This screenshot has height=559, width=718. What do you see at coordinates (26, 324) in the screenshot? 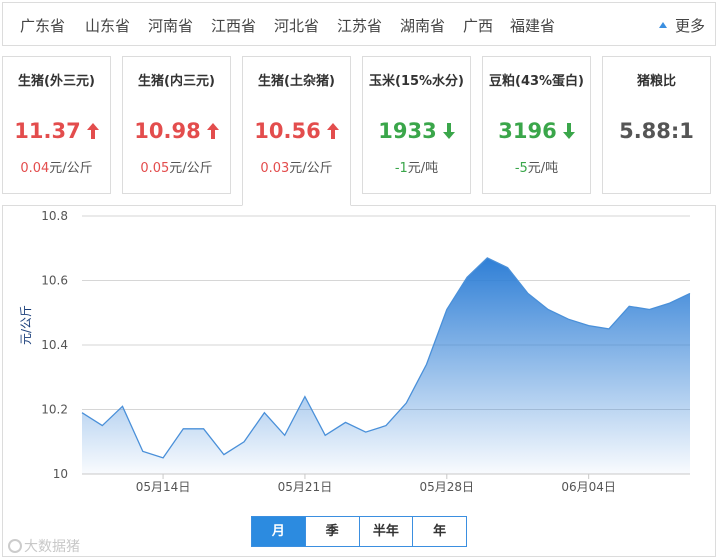
I see `y-axis-label: 元/公斤` at bounding box center [26, 324].